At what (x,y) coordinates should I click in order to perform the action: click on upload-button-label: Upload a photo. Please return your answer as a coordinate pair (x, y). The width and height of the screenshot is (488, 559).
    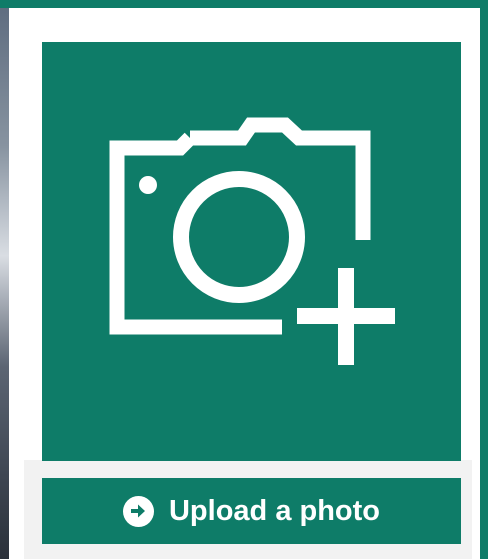
    Looking at the image, I should click on (274, 510).